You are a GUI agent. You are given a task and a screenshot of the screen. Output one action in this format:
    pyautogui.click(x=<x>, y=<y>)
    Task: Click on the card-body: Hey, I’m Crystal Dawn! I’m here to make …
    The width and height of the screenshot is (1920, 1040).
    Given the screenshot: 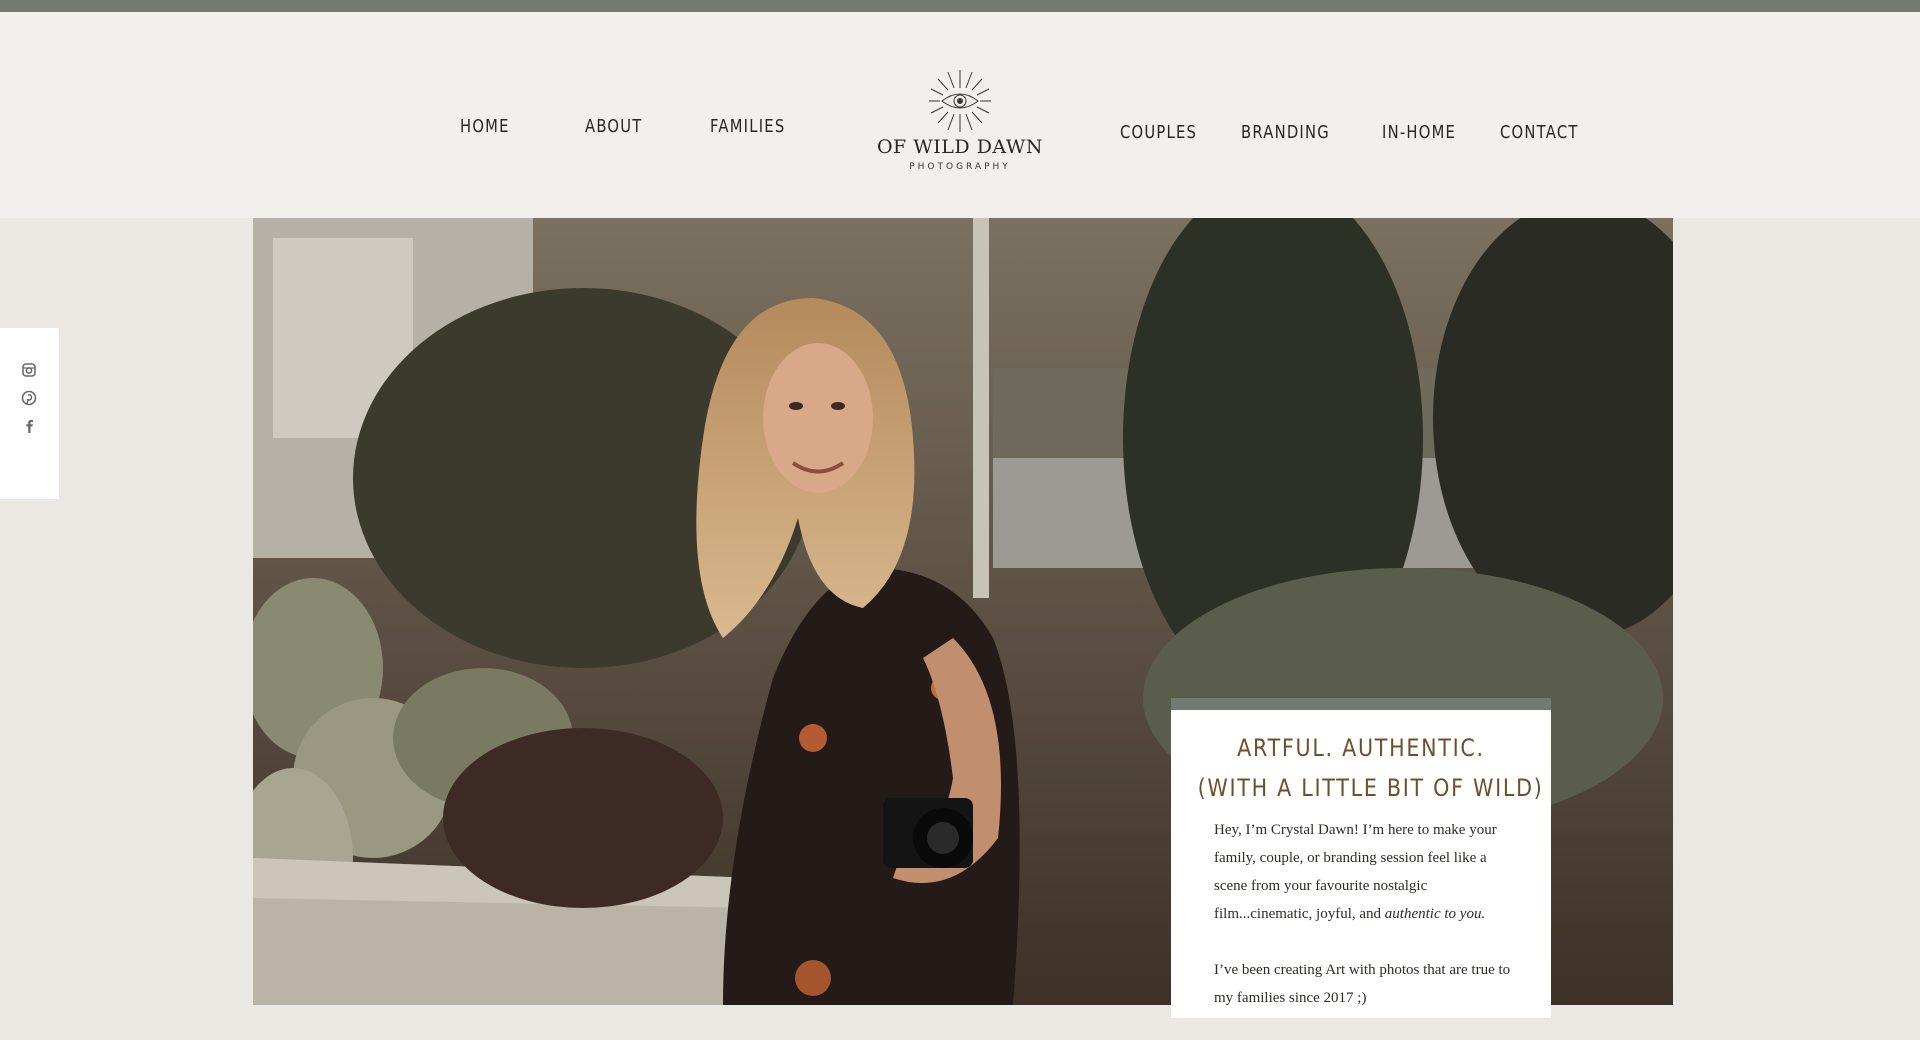 What is the action you would take?
    pyautogui.click(x=1366, y=928)
    